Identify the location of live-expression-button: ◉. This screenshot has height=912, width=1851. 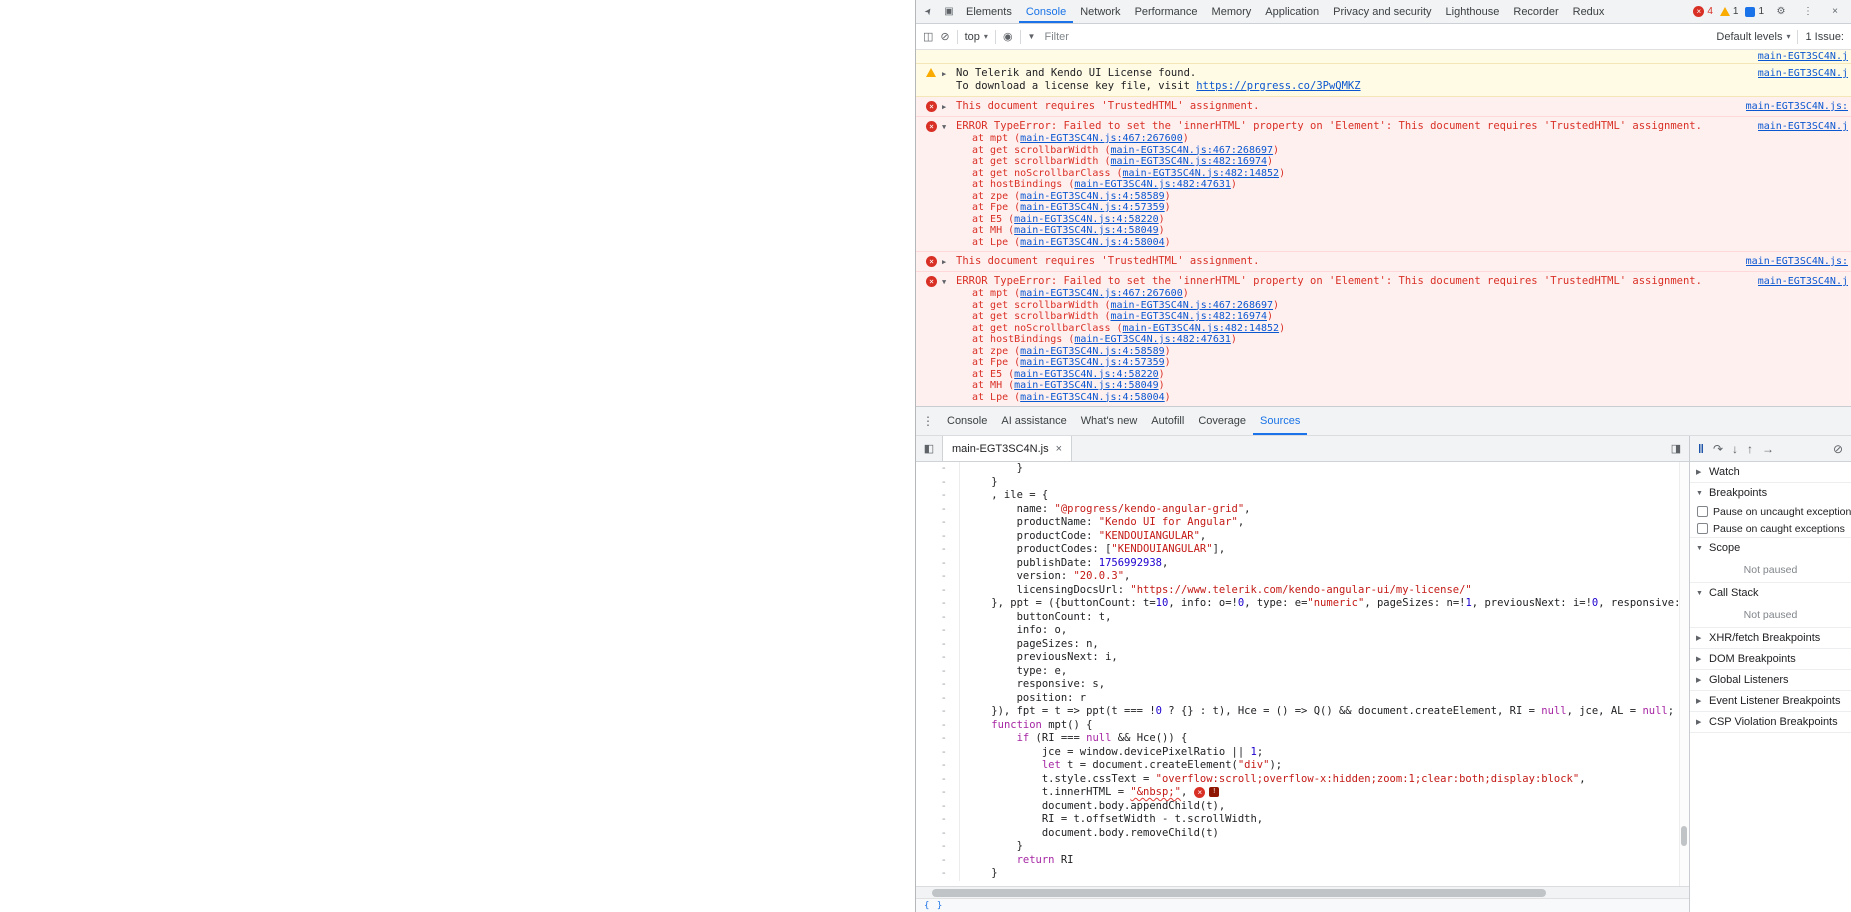
(1008, 36).